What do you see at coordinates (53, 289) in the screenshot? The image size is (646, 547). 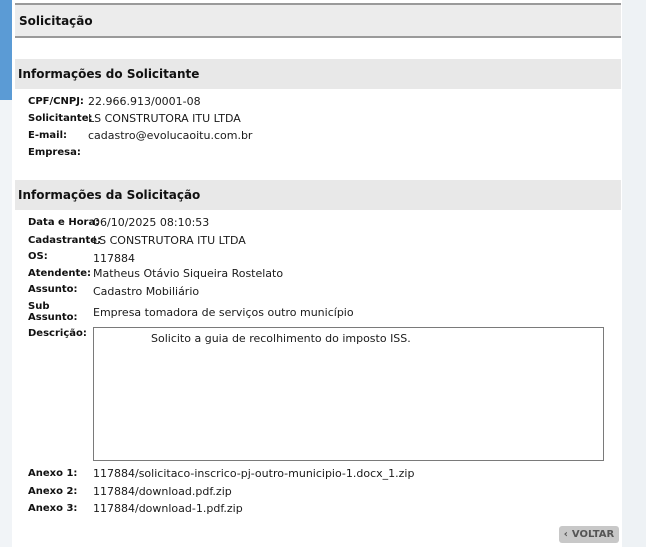 I see `subject-label: Assunto:` at bounding box center [53, 289].